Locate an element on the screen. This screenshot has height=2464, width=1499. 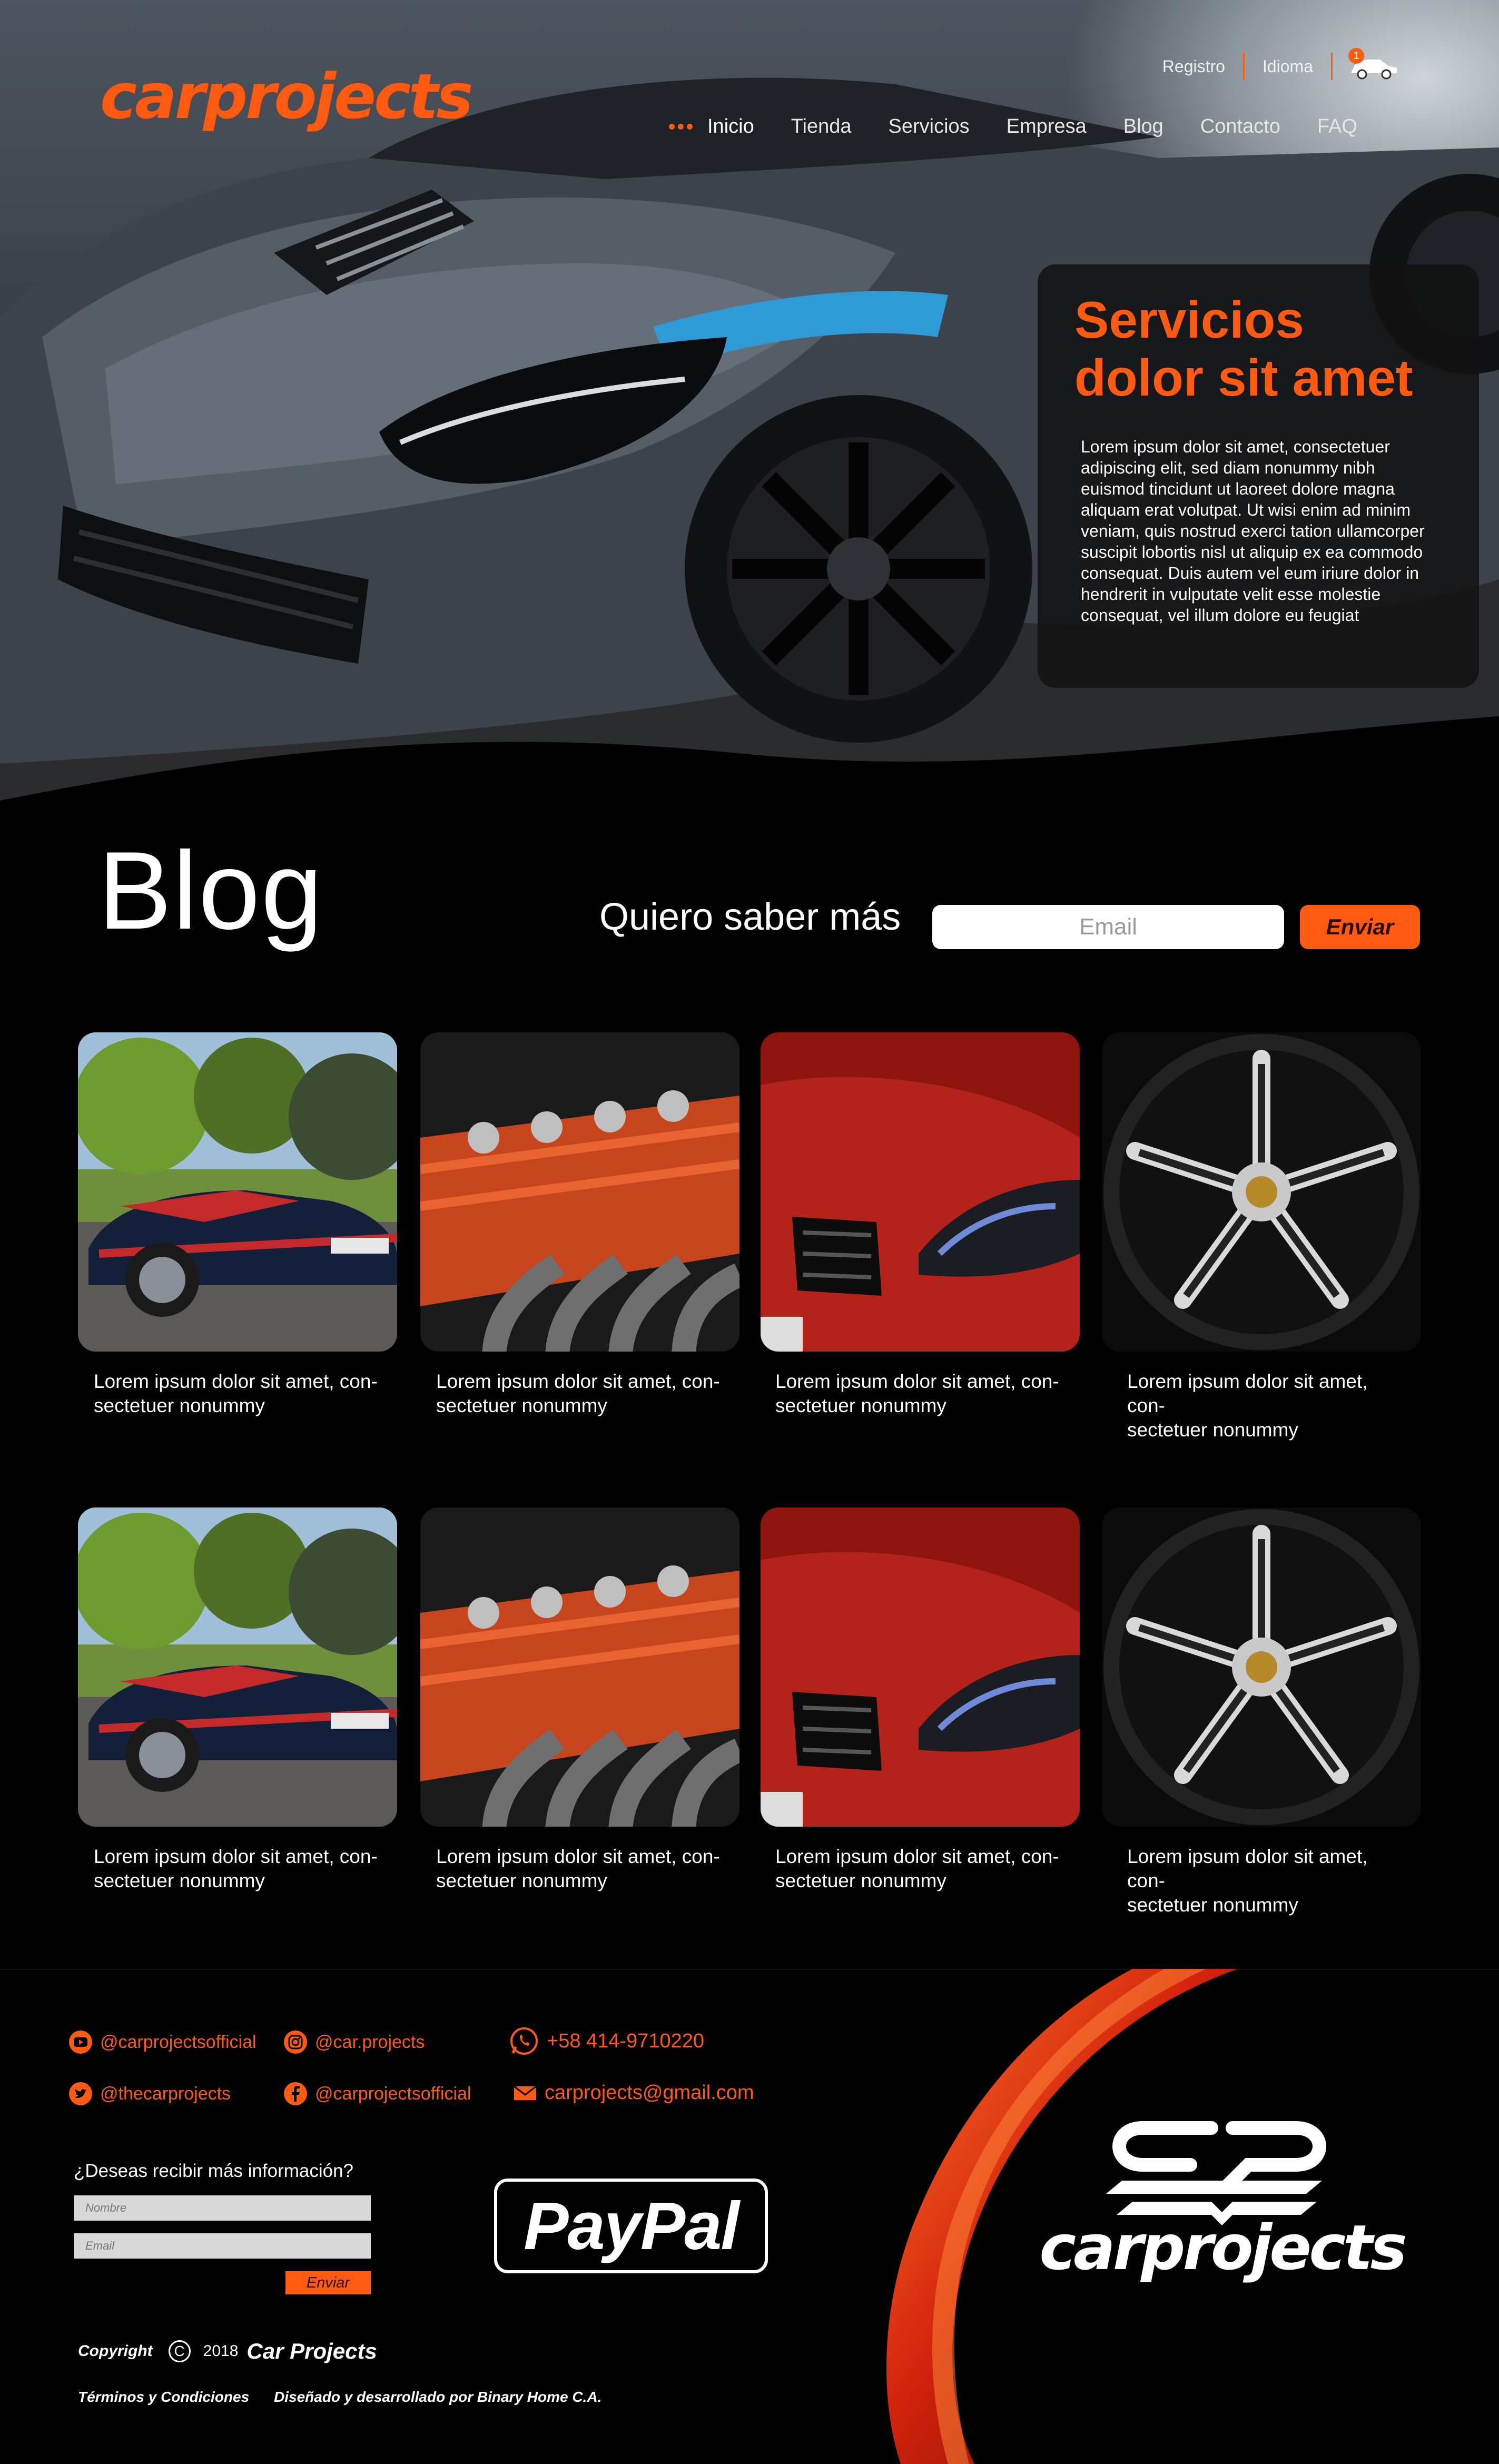
mail-icon is located at coordinates (525, 2092).